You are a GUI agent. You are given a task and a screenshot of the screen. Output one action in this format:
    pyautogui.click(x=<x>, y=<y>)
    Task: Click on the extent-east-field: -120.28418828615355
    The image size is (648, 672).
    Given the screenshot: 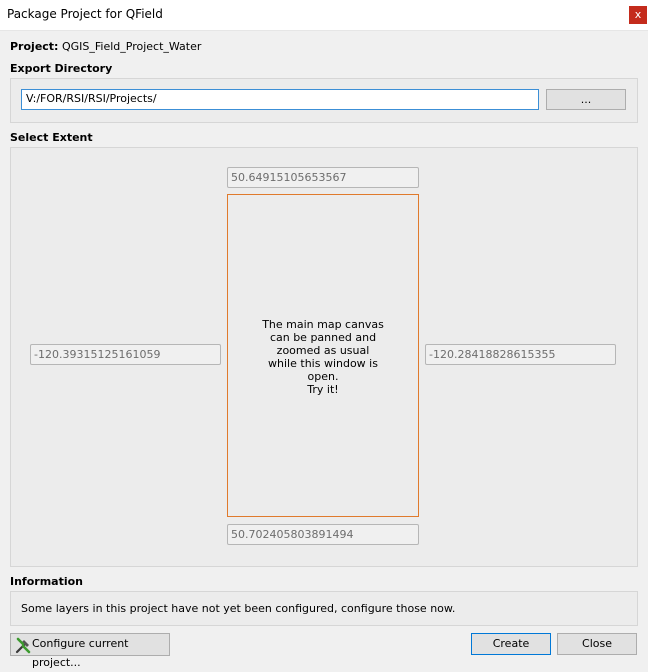 What is the action you would take?
    pyautogui.click(x=520, y=354)
    